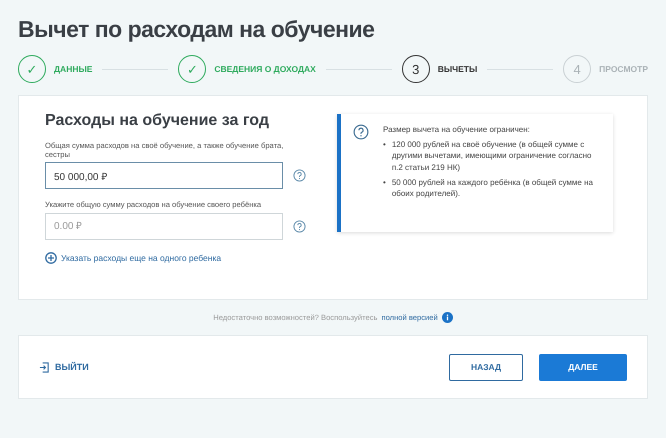 This screenshot has height=438, width=666. Describe the element at coordinates (44, 367) in the screenshot. I see `exit-icon` at that location.